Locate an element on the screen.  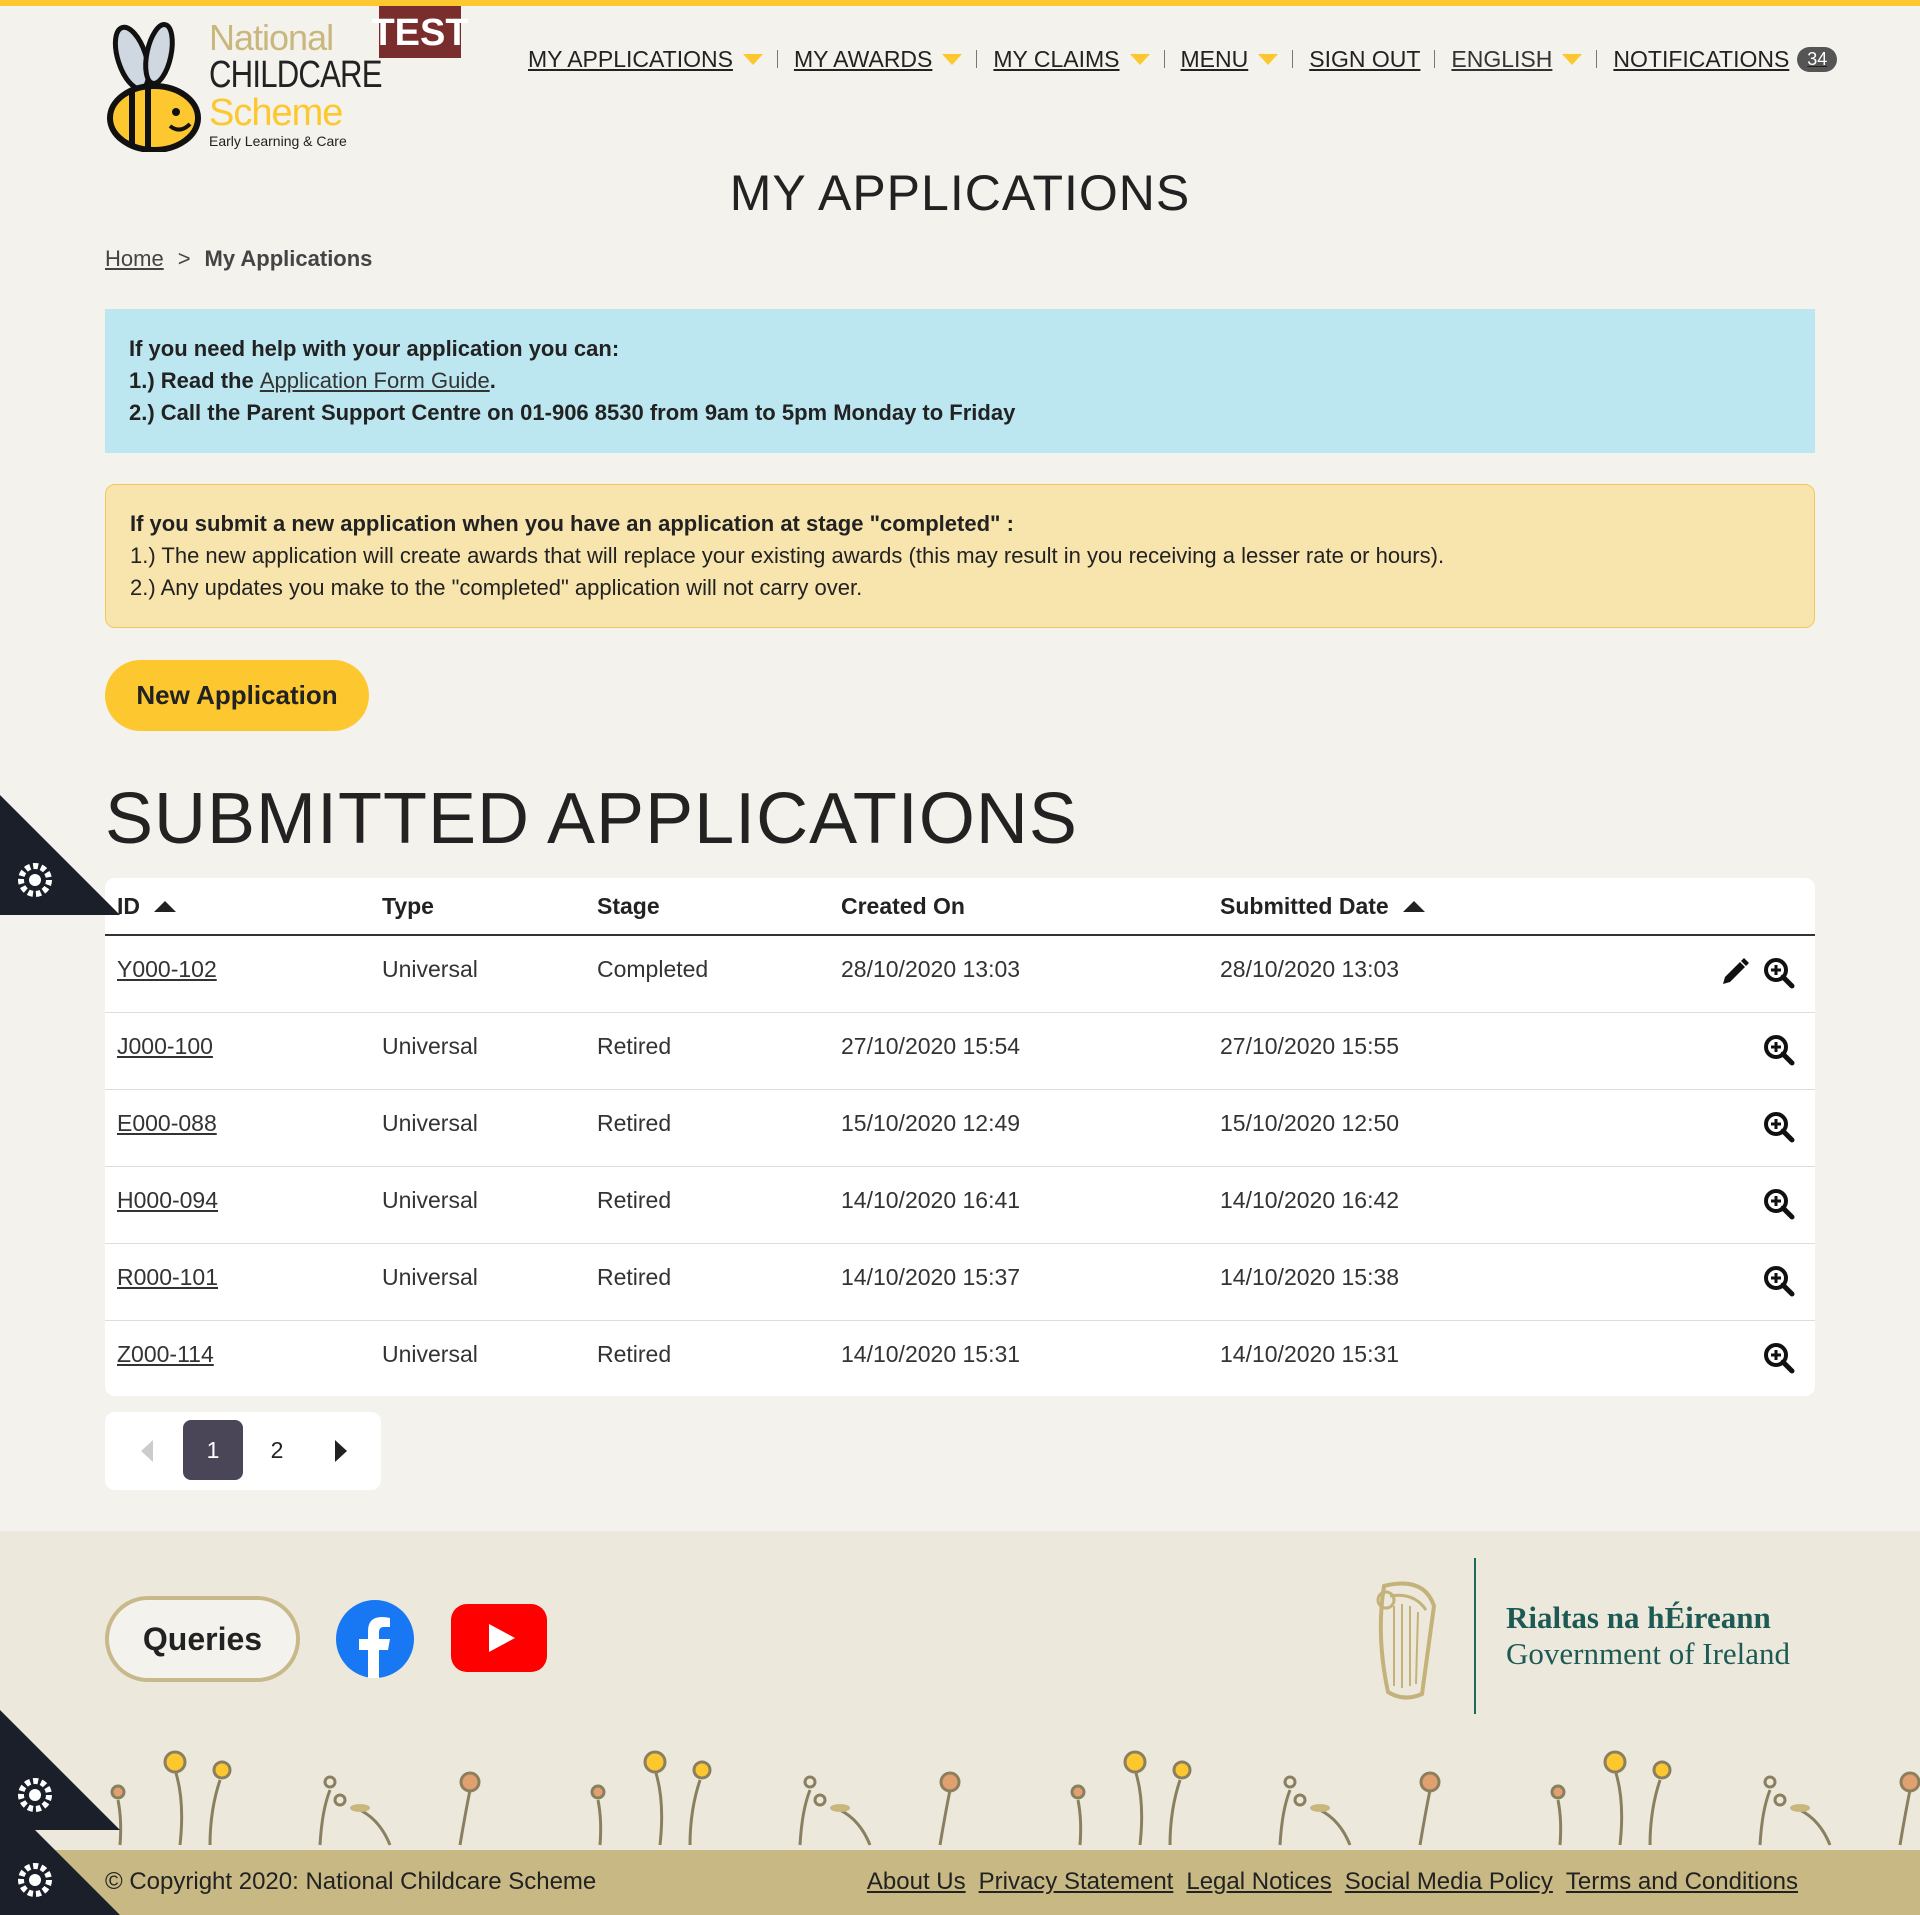
nav-my-claims: MY CLAIMS is located at coordinates (1071, 59).